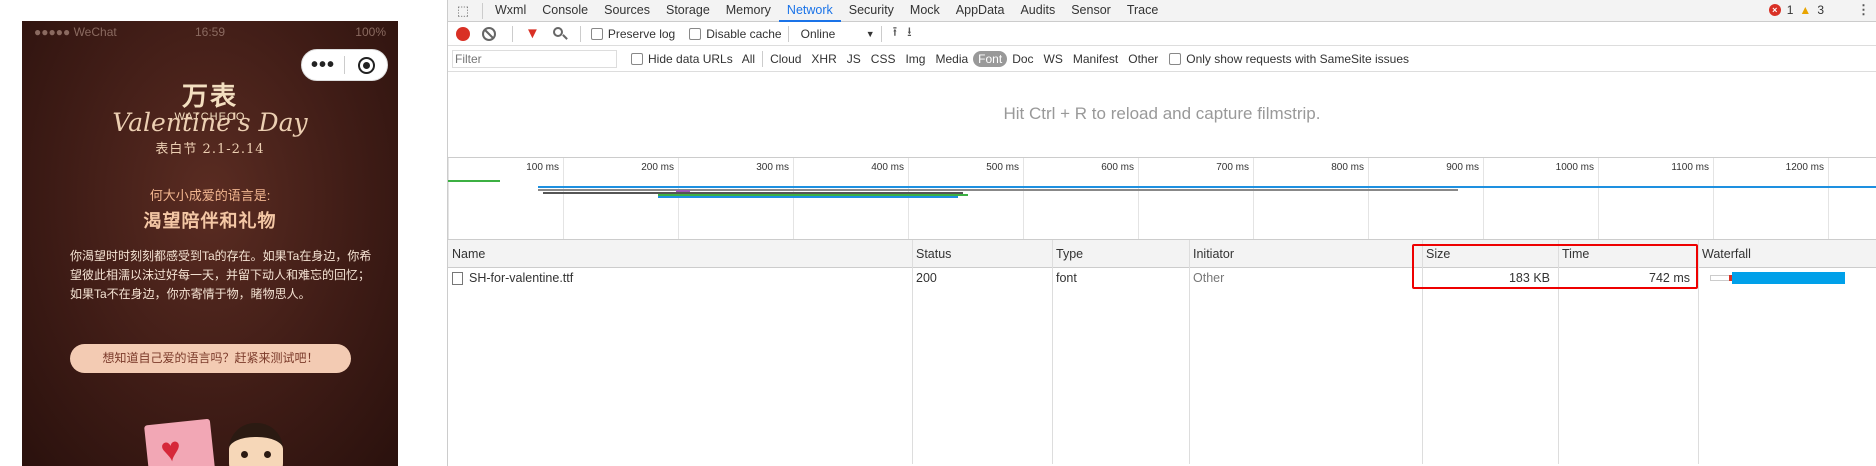 The width and height of the screenshot is (1876, 466). I want to click on samesite-label: Only show requests with SameSite issues, so click(1298, 58).